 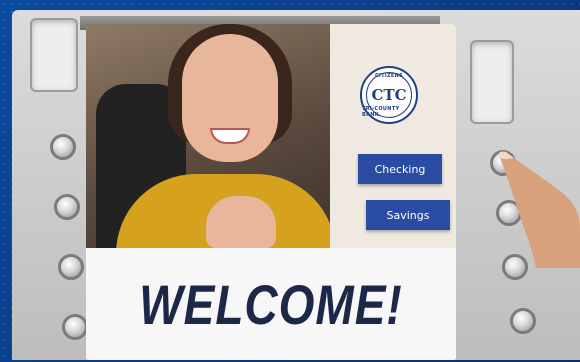 What do you see at coordinates (381, 112) in the screenshot?
I see `logo-text-bottom: TRI-COUNTY BANK` at bounding box center [381, 112].